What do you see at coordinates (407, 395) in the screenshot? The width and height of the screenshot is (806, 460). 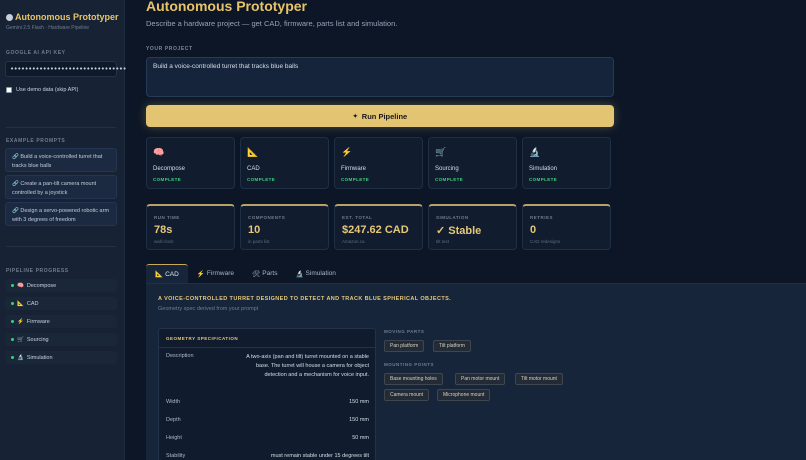 I see `chip-camera-mount: Camera mount` at bounding box center [407, 395].